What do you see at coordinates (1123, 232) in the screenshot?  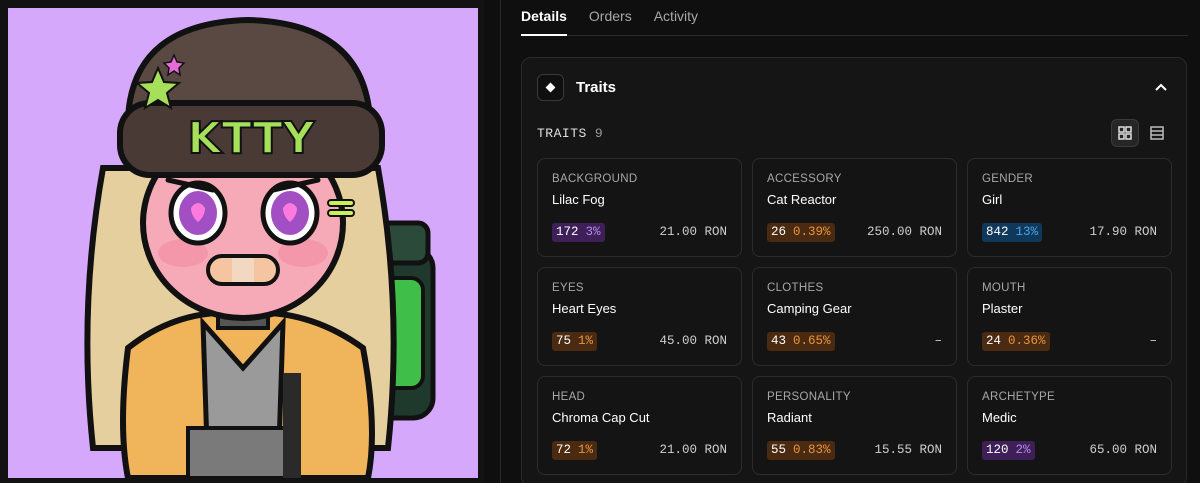 I see `floor-price: 17.90 RON` at bounding box center [1123, 232].